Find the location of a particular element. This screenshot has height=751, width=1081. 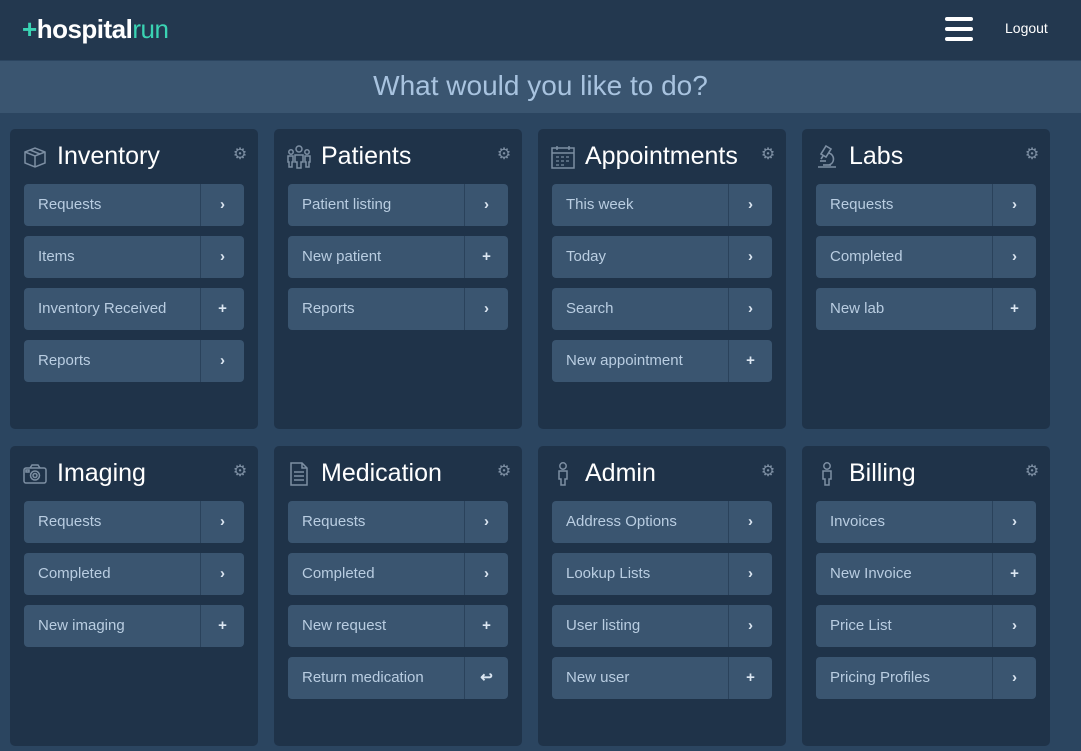

module-header: Labs ⚙ is located at coordinates (927, 156).